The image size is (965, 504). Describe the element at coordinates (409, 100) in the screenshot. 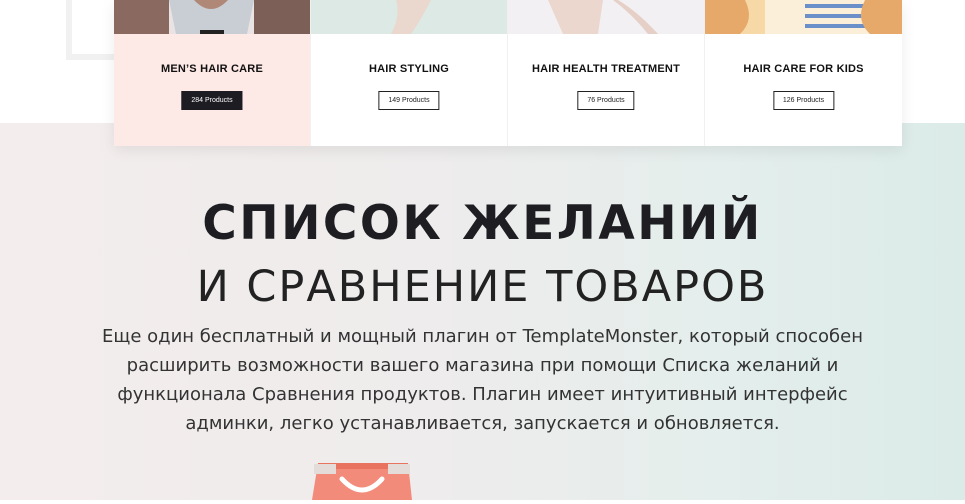

I see `category-count-button: 149 Products` at that location.